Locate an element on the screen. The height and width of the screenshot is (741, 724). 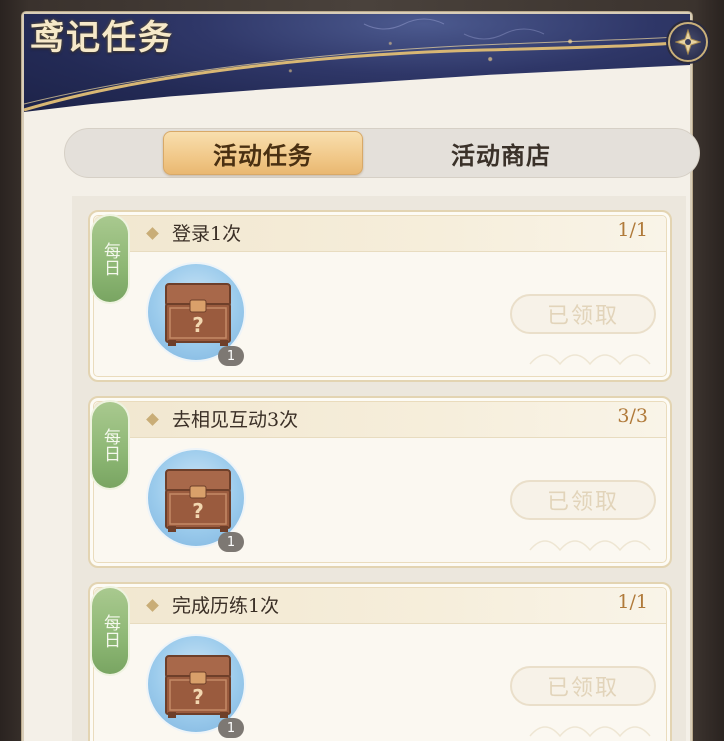
task-title: 登录1次 is located at coordinates (207, 234).